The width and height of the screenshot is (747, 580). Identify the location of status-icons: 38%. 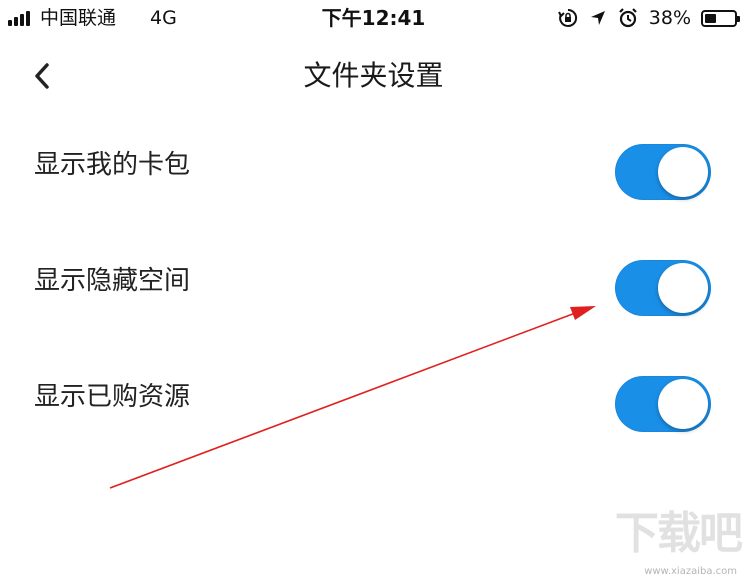
(648, 18).